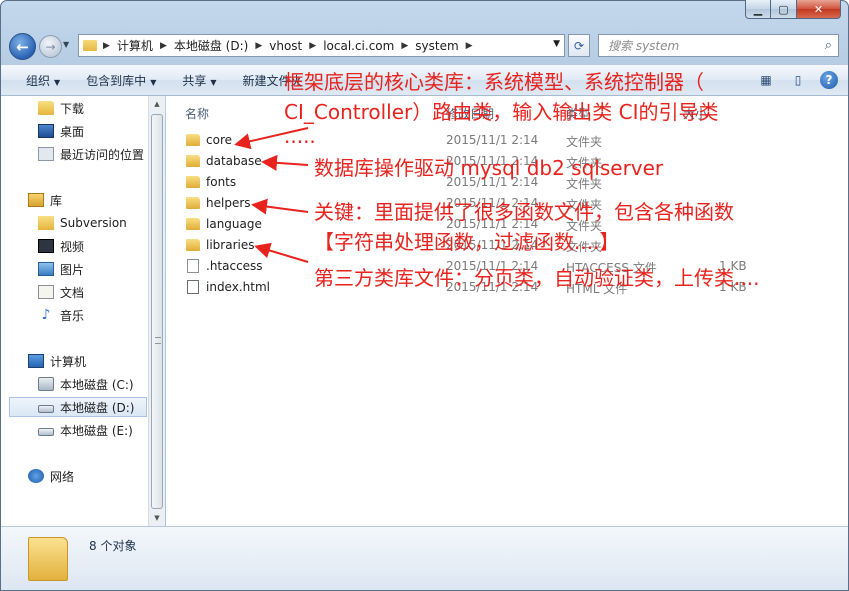 Image resolution: width=849 pixels, height=591 pixels. I want to click on network-icon, so click(36, 476).